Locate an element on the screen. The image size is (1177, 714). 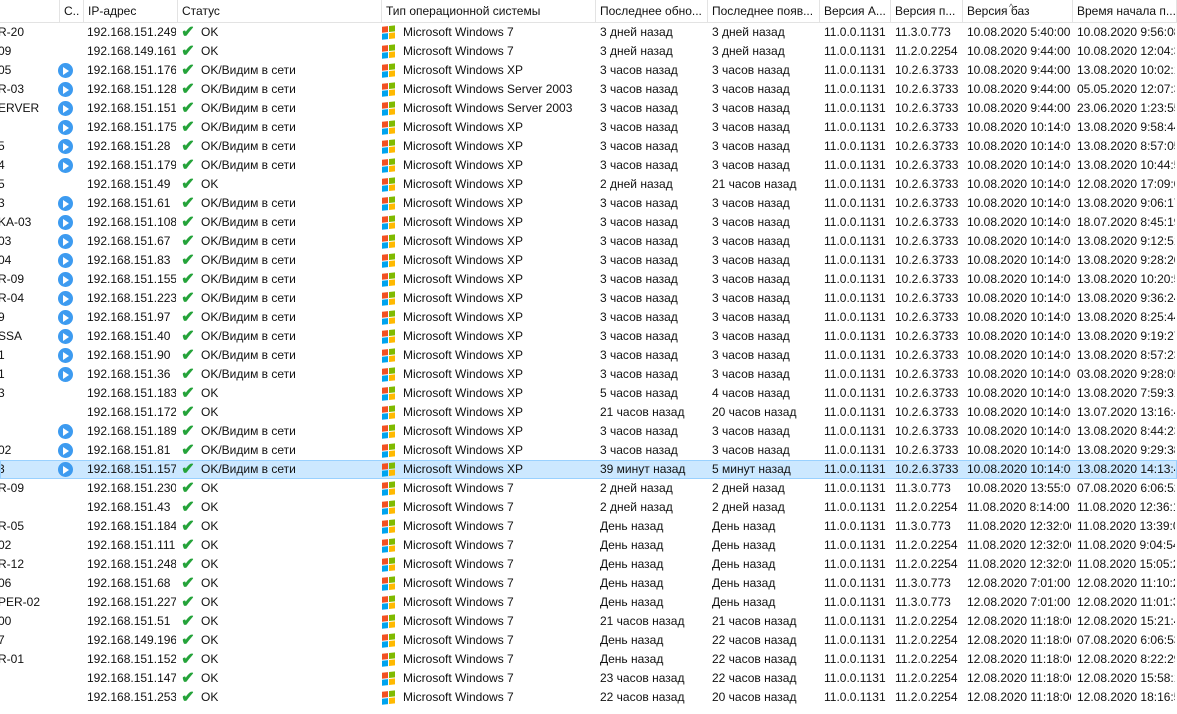
last-seen-cell: 3 часов назад is located at coordinates (751, 203).